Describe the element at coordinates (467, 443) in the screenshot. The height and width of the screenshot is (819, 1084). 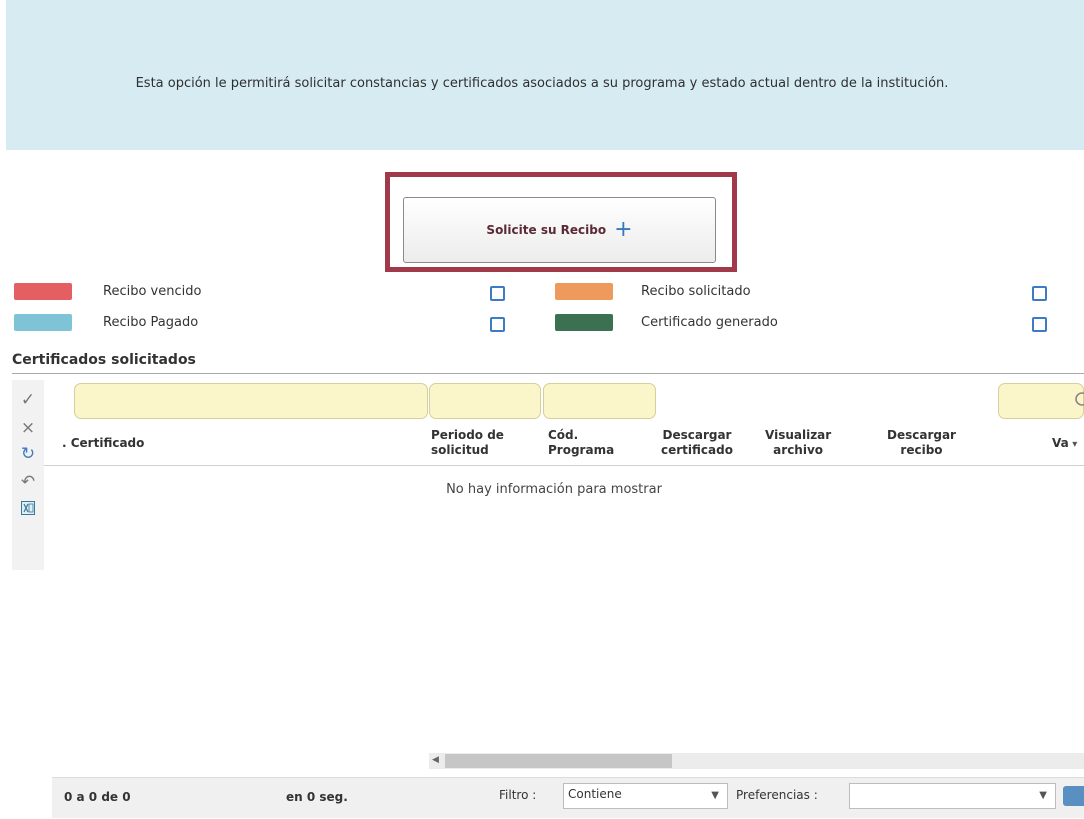
I see `column-header-periodo: Periodo de solicitud` at that location.